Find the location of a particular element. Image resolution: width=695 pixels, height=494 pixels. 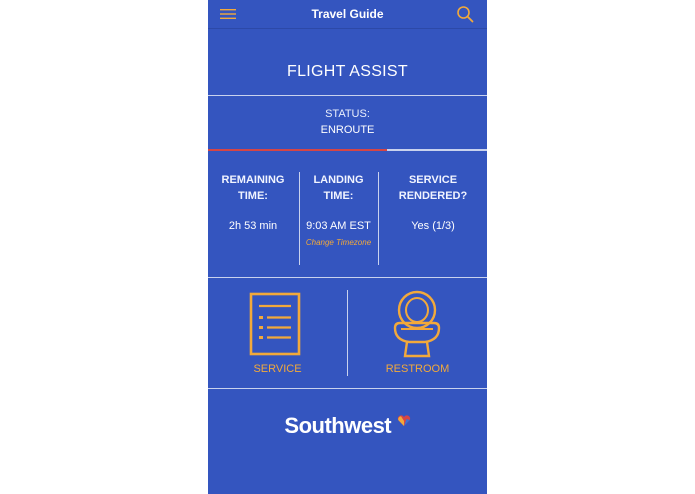

restroom-button: RESTROOM is located at coordinates (417, 334).